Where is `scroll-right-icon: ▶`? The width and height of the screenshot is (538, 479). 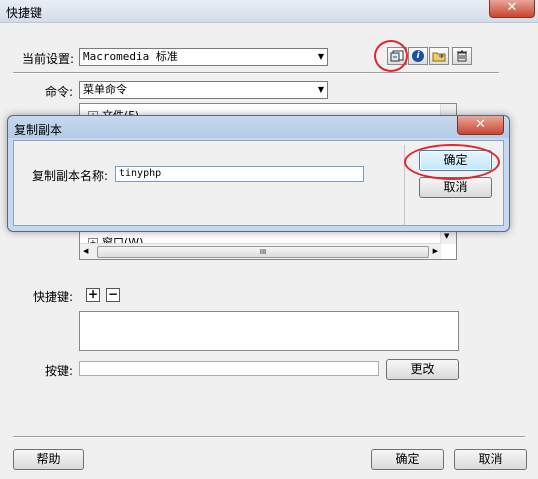
scroll-right-icon: ▶ is located at coordinates (435, 251).